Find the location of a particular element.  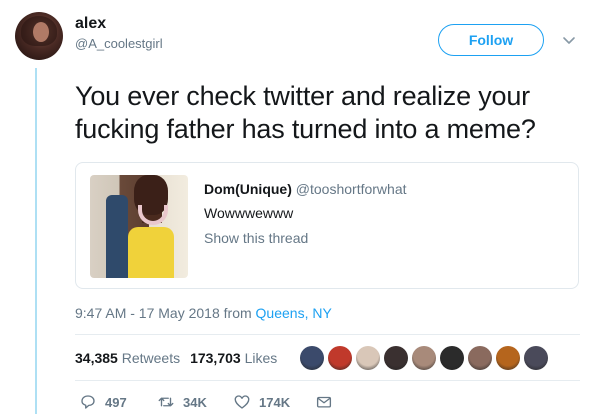

retweet-count: 34K is located at coordinates (195, 402).